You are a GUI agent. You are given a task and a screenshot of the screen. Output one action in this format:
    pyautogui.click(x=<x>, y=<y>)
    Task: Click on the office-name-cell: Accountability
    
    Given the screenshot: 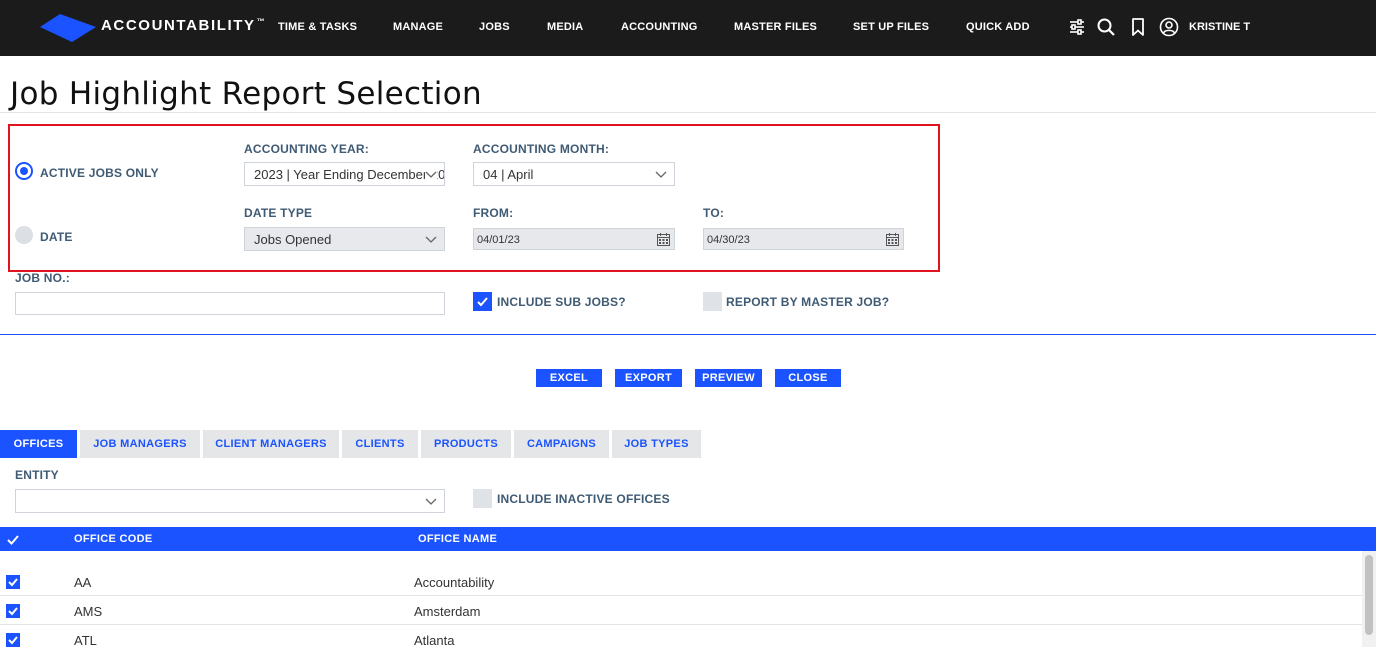 What is the action you would take?
    pyautogui.click(x=454, y=582)
    